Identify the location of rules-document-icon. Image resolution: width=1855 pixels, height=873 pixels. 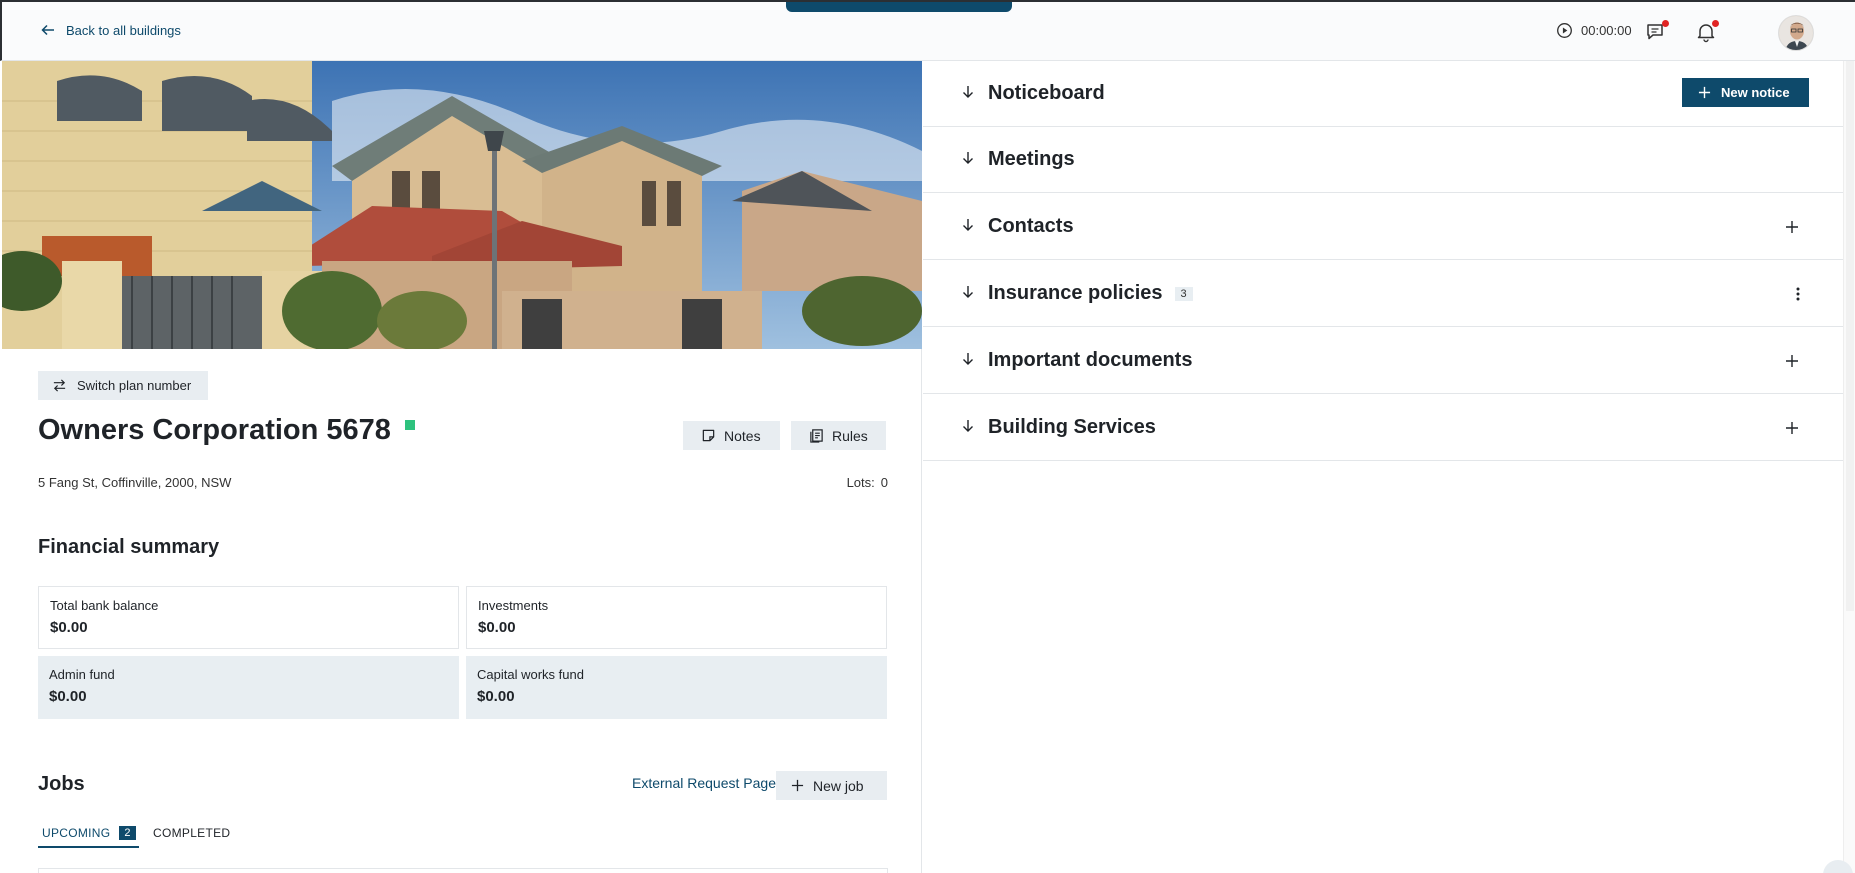
(816, 436).